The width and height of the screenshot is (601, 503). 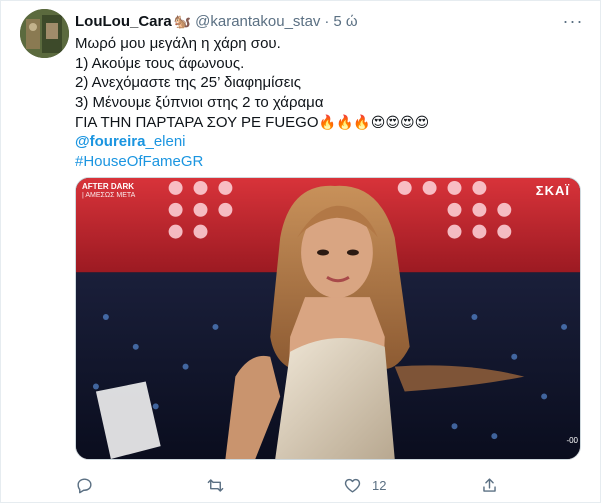 What do you see at coordinates (364, 485) in the screenshot?
I see `like-button: 12` at bounding box center [364, 485].